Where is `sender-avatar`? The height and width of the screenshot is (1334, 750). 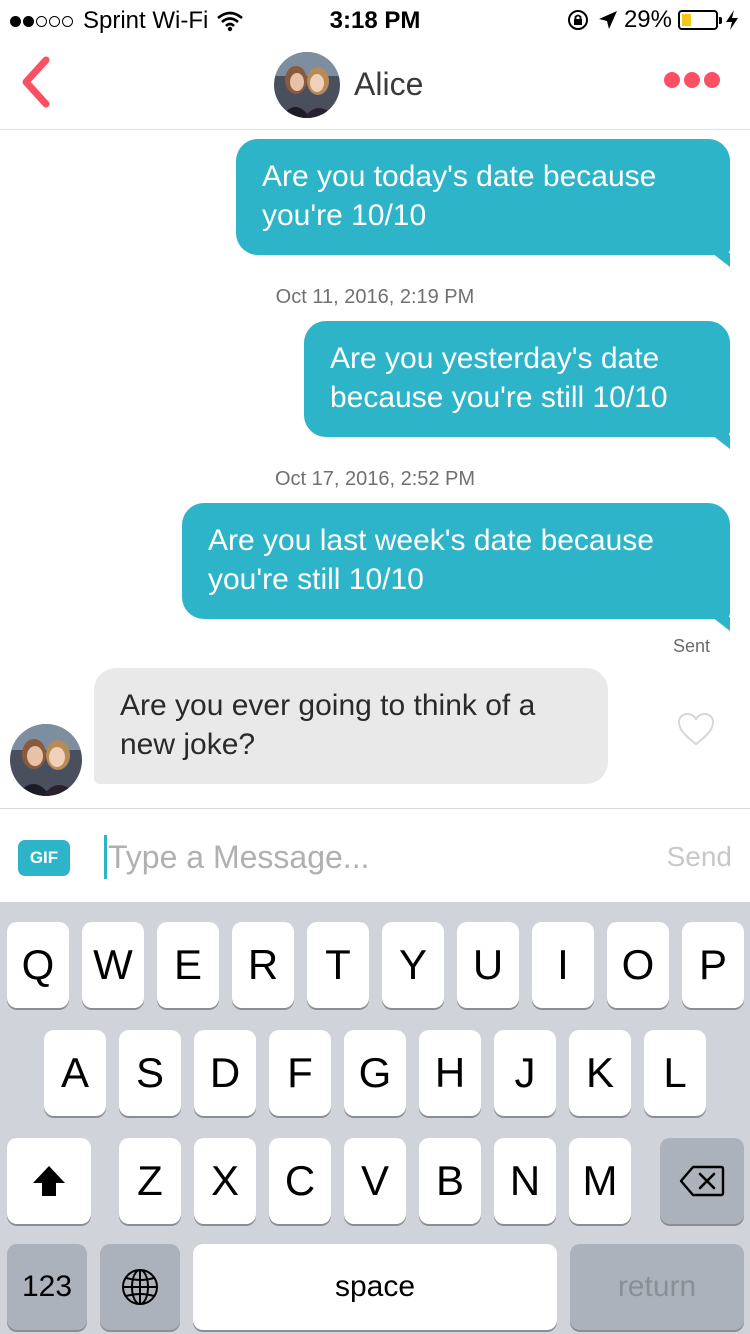
sender-avatar is located at coordinates (46, 760).